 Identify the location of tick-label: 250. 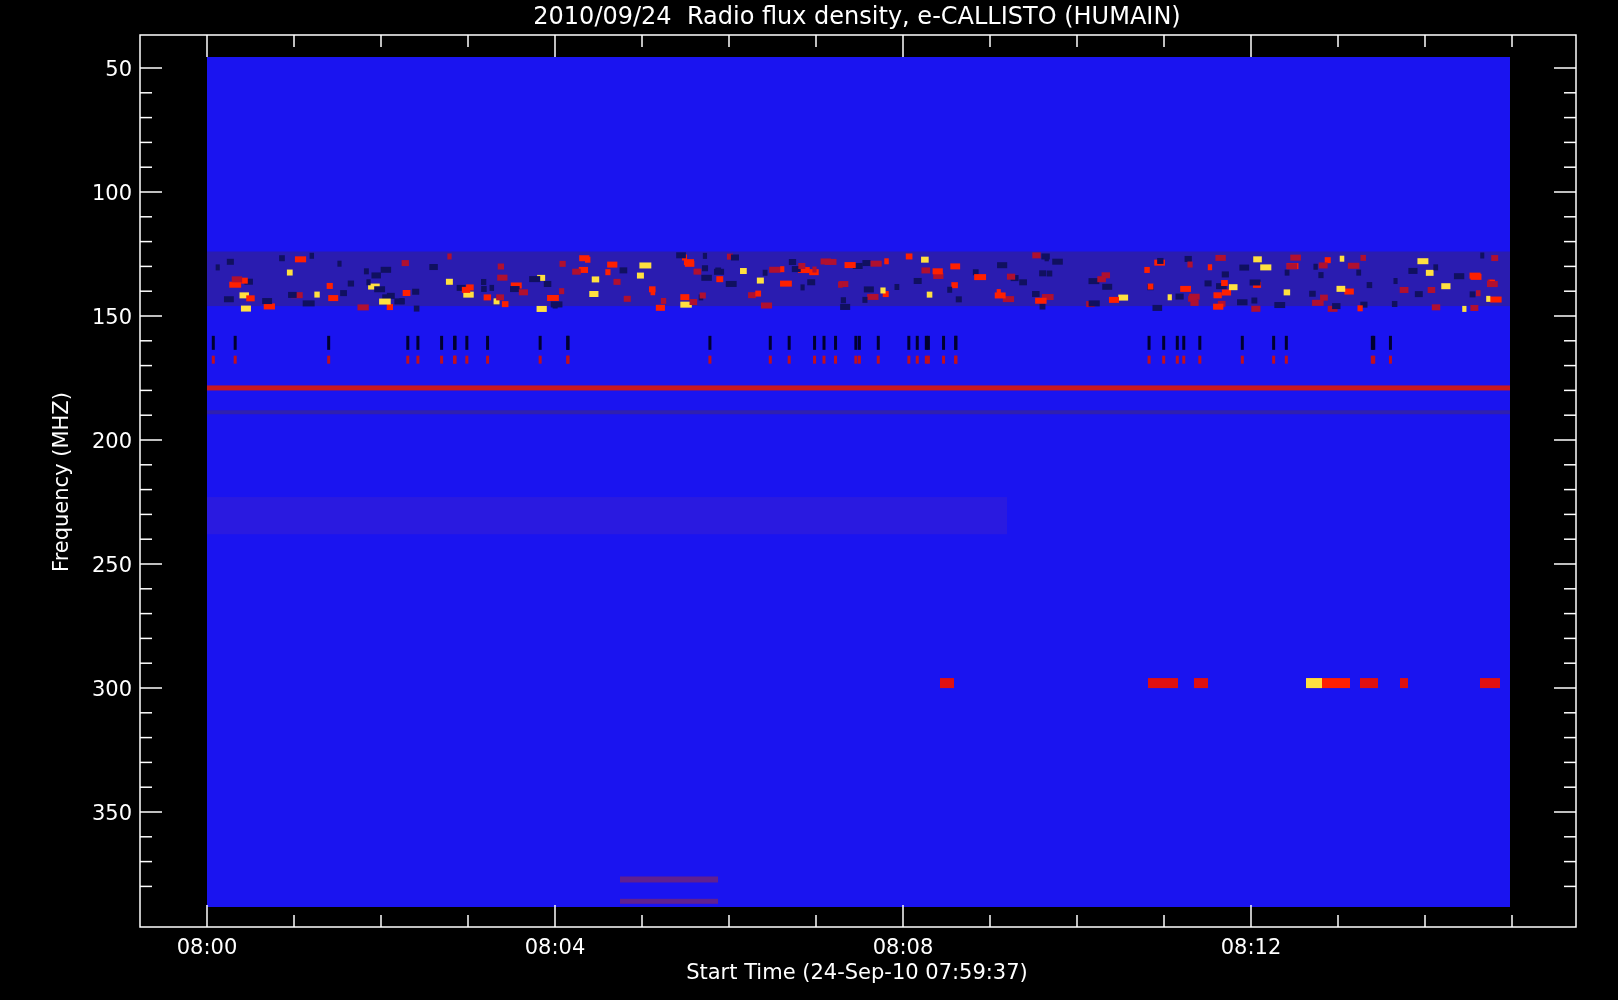
(111, 565).